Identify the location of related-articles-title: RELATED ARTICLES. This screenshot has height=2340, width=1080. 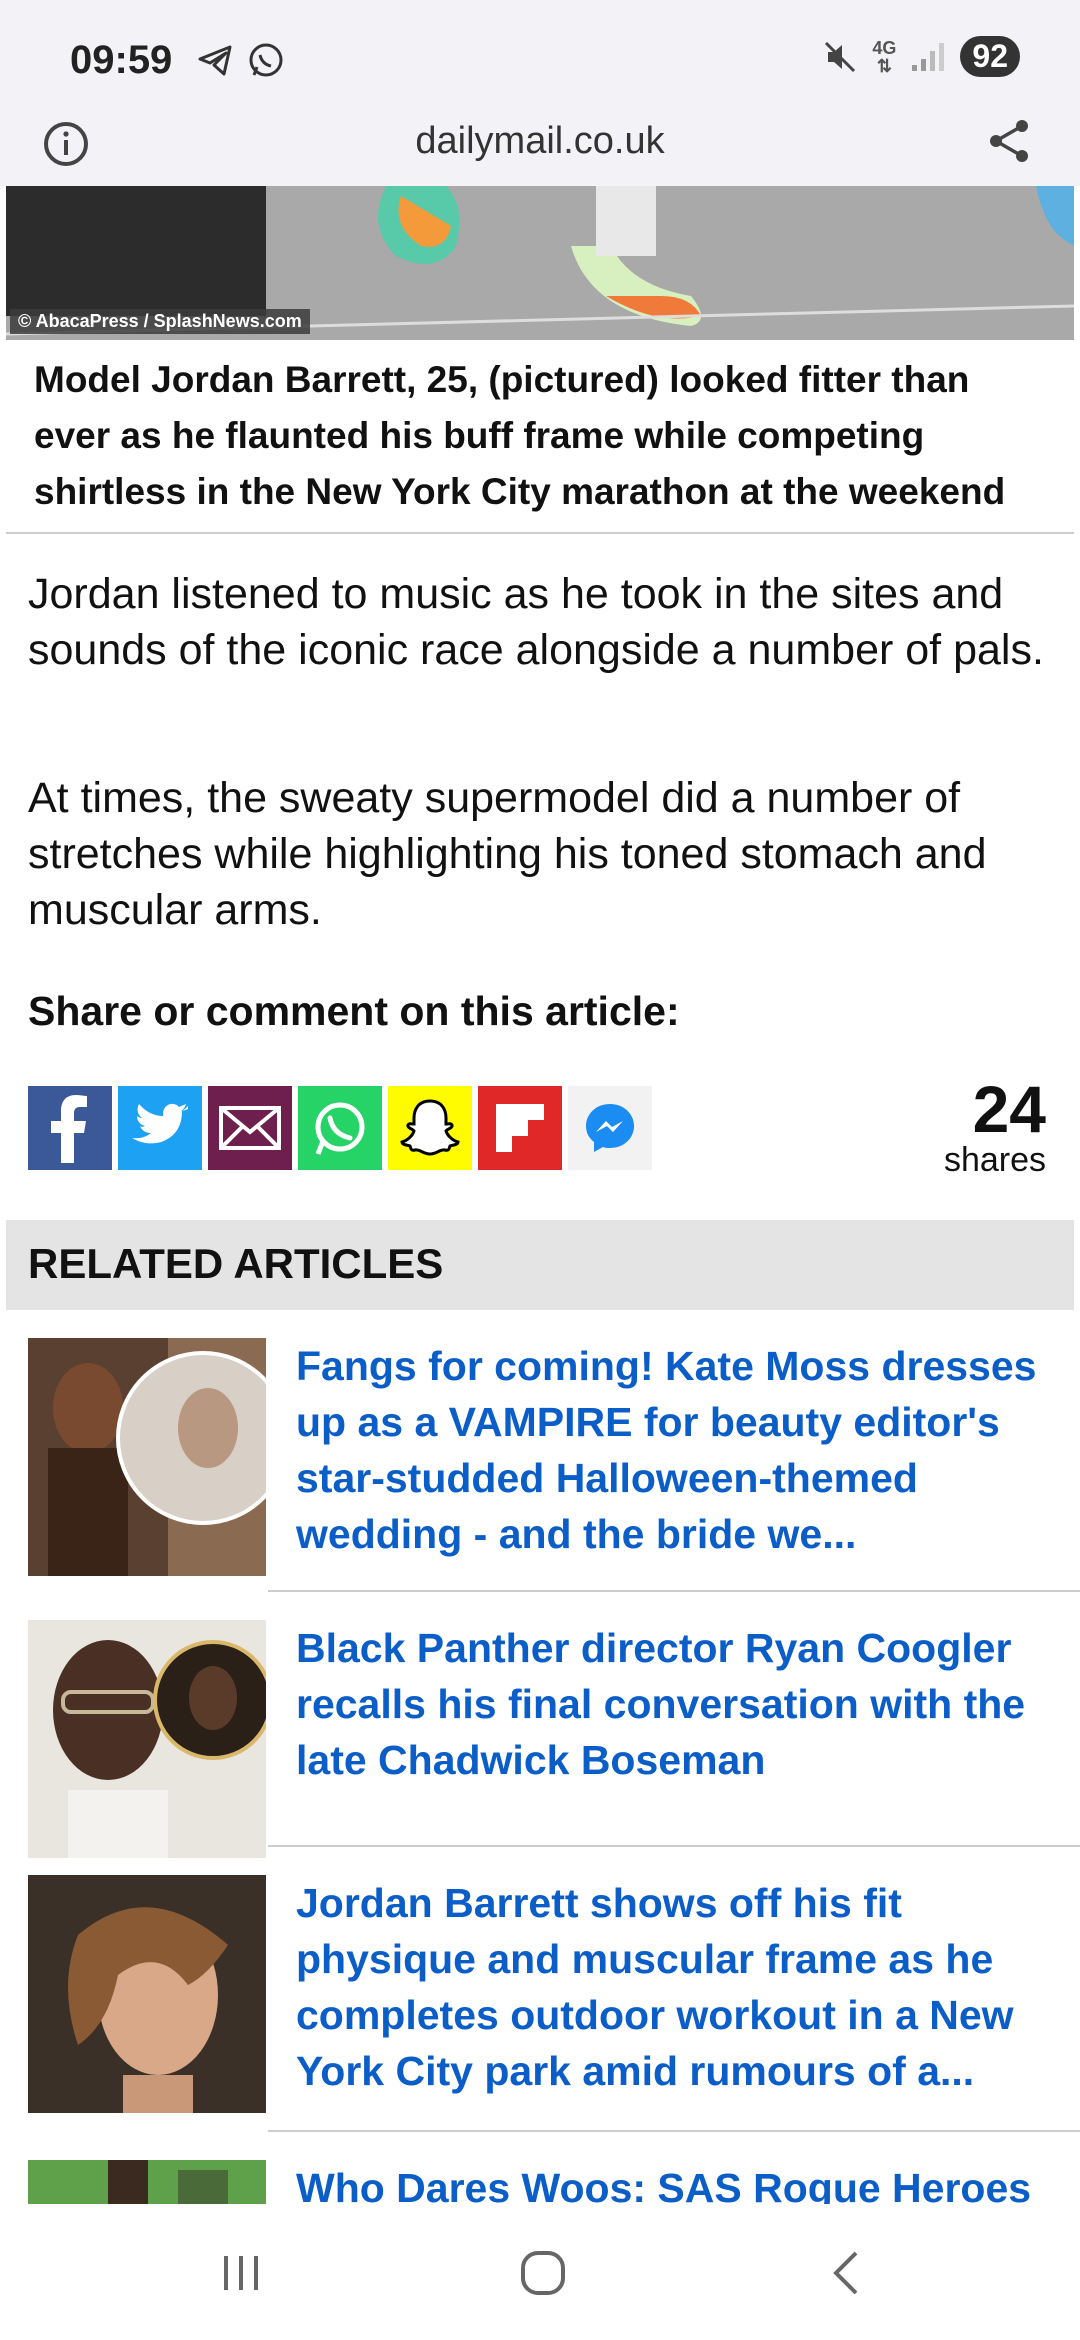
(236, 1263).